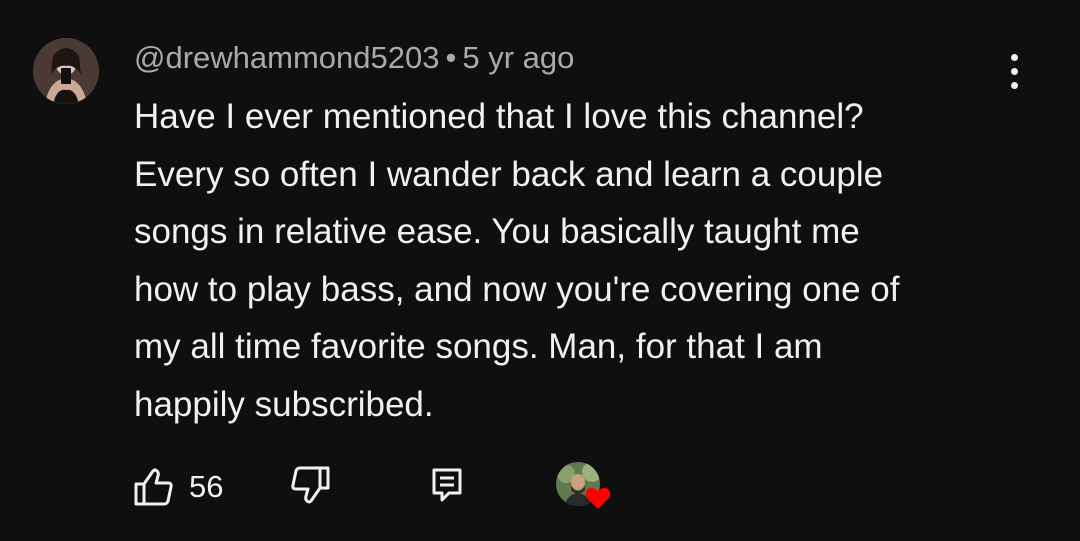 This screenshot has height=541, width=1080. What do you see at coordinates (284, 404) in the screenshot?
I see `comment-text-line: happily subscribed.` at bounding box center [284, 404].